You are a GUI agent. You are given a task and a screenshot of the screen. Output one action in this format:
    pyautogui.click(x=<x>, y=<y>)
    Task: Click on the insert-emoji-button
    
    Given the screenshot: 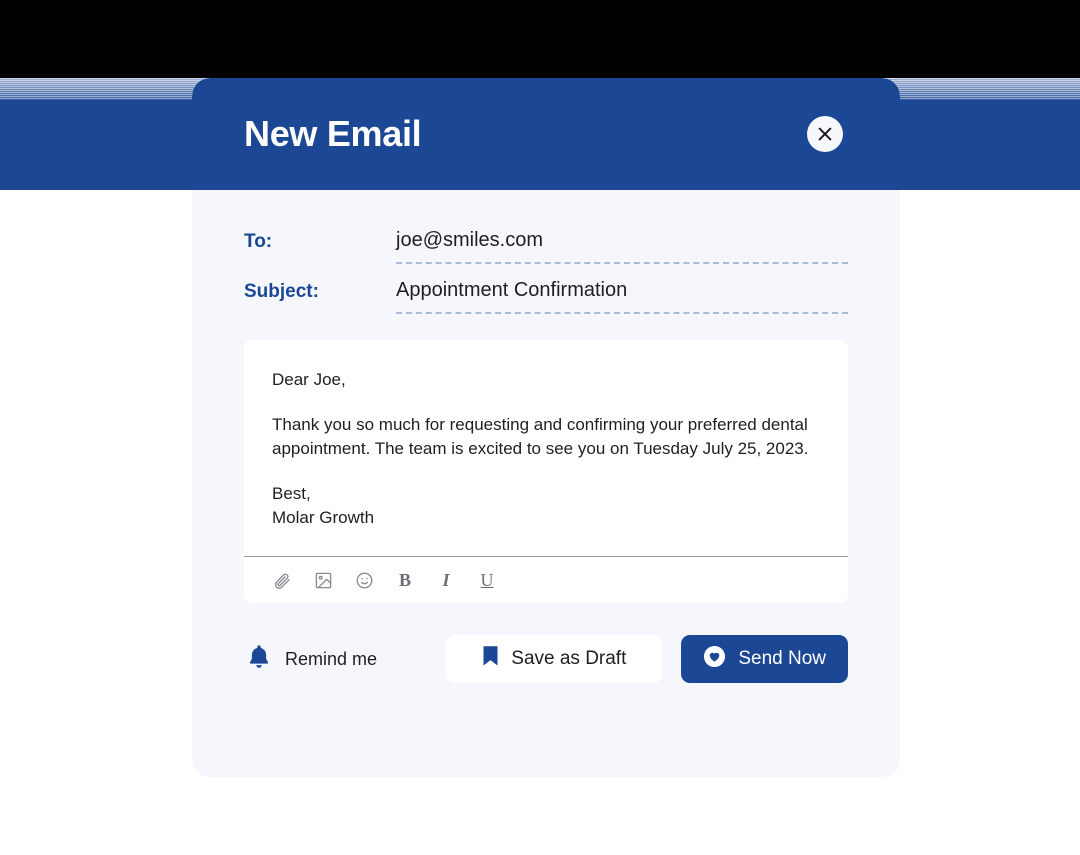 What is the action you would take?
    pyautogui.click(x=364, y=580)
    